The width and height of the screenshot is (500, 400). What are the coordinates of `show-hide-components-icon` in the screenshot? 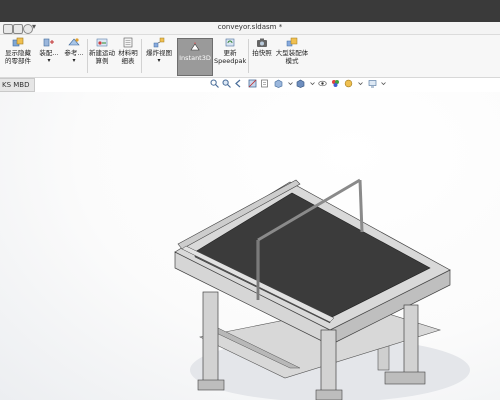 It's located at (18, 42).